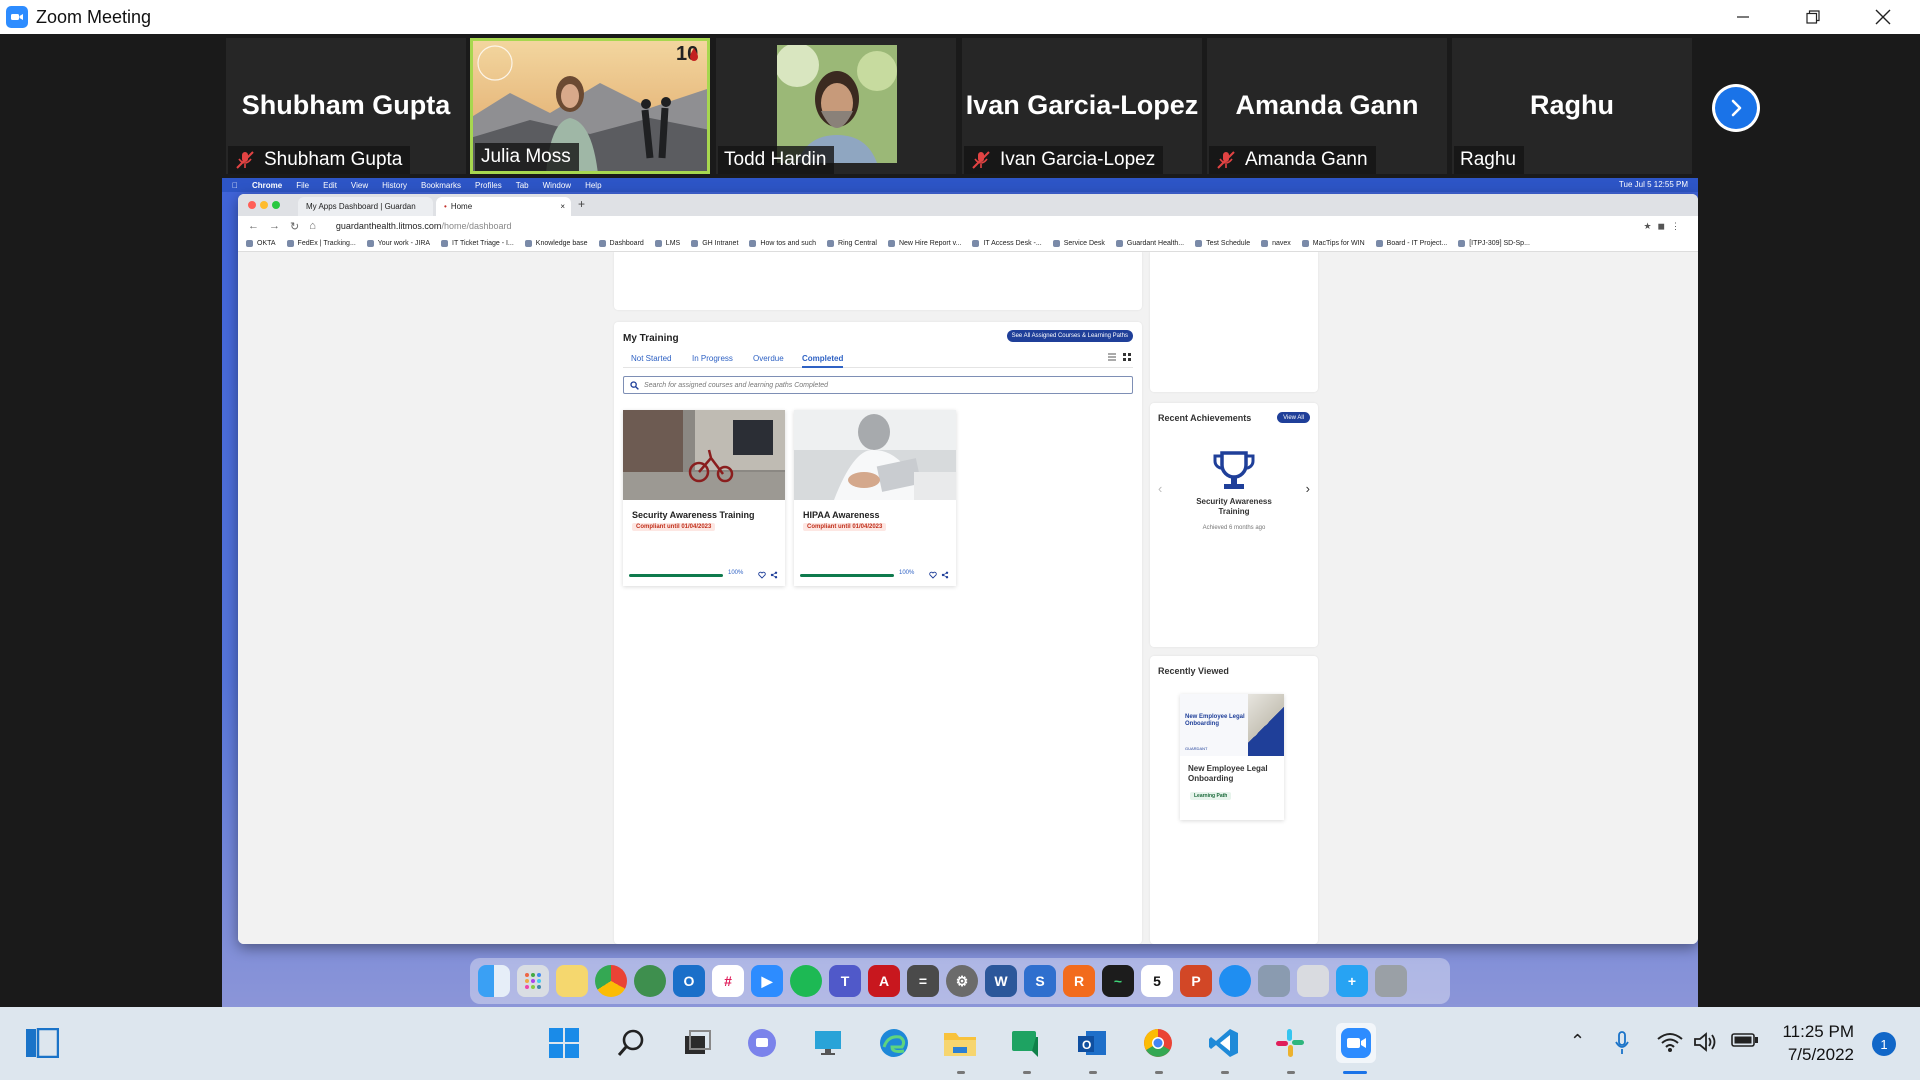  Describe the element at coordinates (564, 1043) in the screenshot. I see `start-icon` at that location.